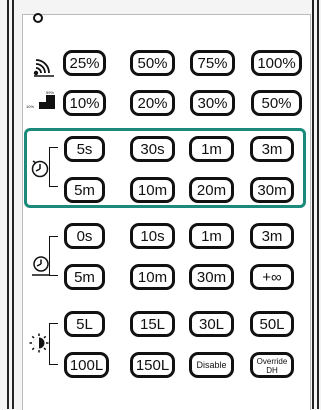 This screenshot has height=410, width=321. Describe the element at coordinates (211, 365) in the screenshot. I see `daylight-disable-button: Disable` at that location.